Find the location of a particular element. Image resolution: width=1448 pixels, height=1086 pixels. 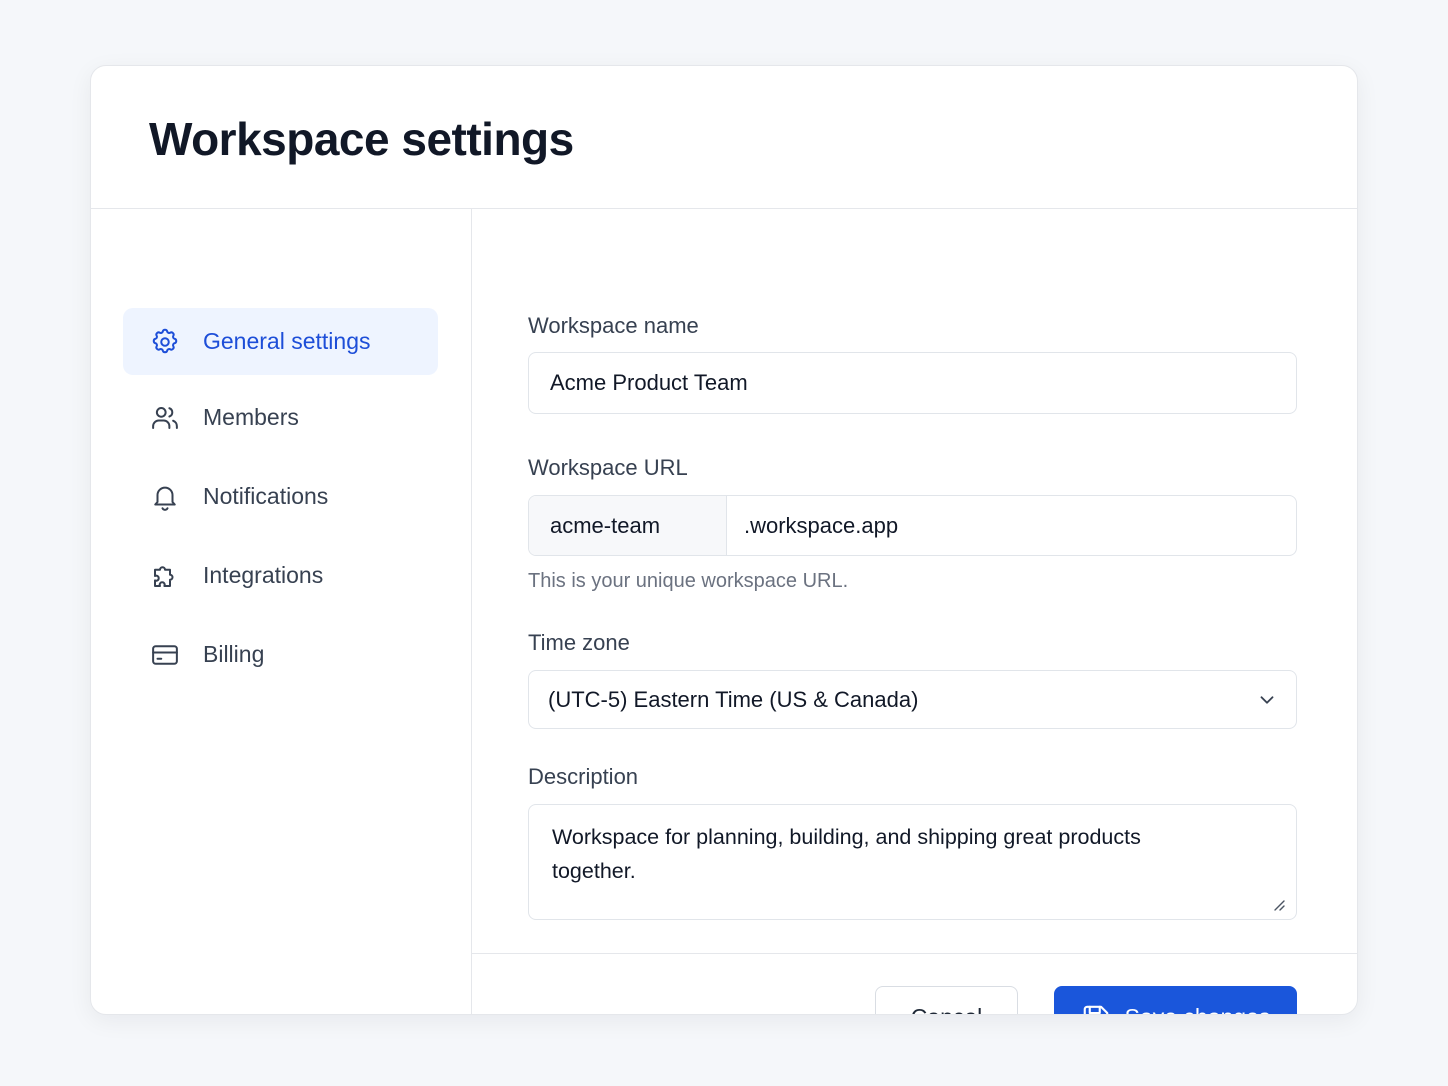

workspace-url-suffix: .workspace.app is located at coordinates (821, 525).